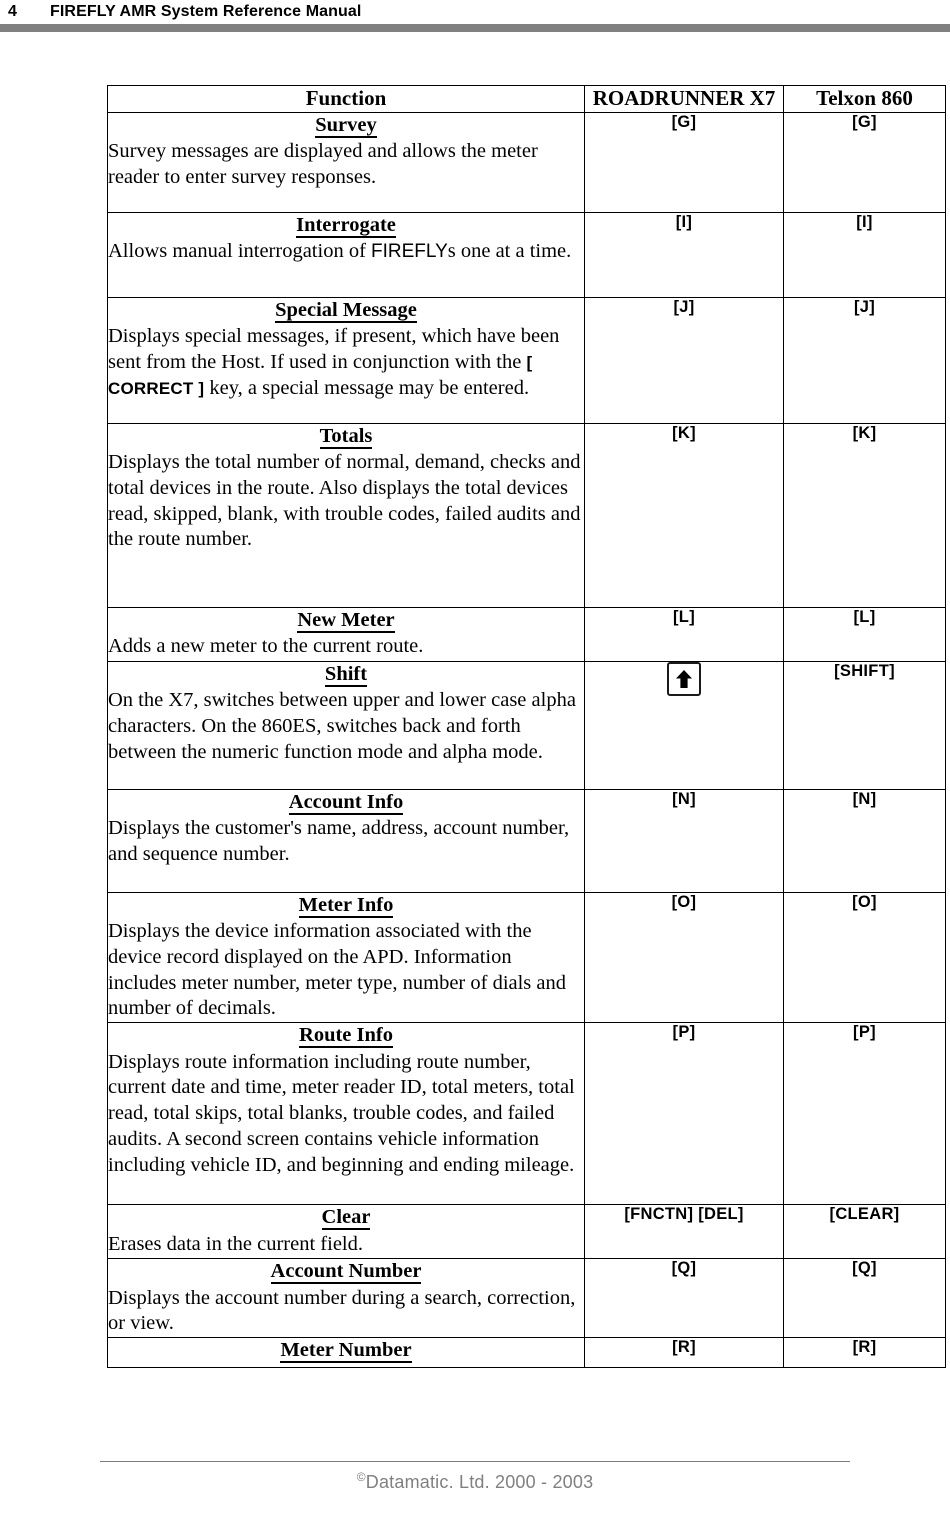 This screenshot has width=950, height=1521. I want to click on key-cell-roadrunner-x7: [FNCTN] [DEL], so click(684, 1232).